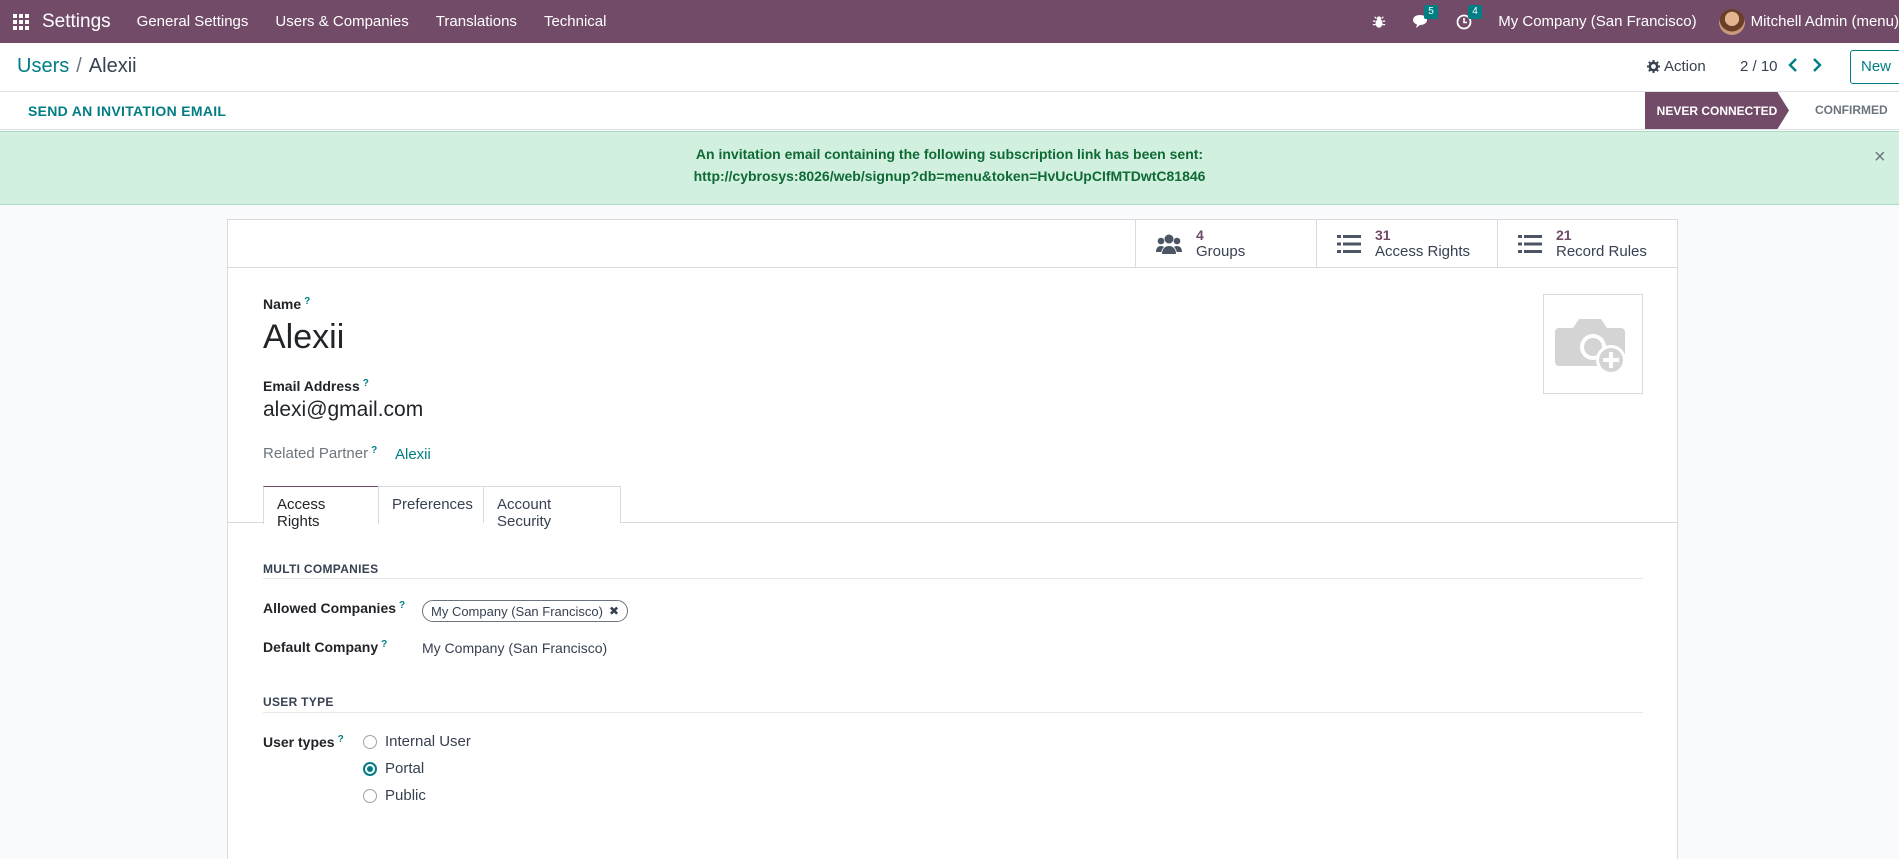  I want to click on breadcrumb-users-link: Users, so click(43, 66).